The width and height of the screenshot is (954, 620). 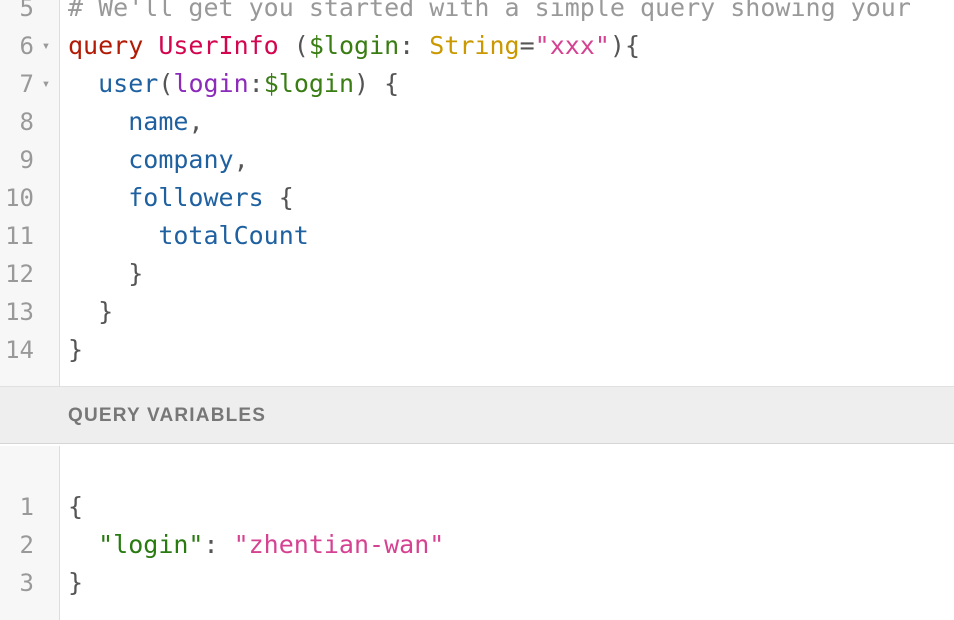 What do you see at coordinates (572, 45) in the screenshot?
I see `code-token: "xxx"` at bounding box center [572, 45].